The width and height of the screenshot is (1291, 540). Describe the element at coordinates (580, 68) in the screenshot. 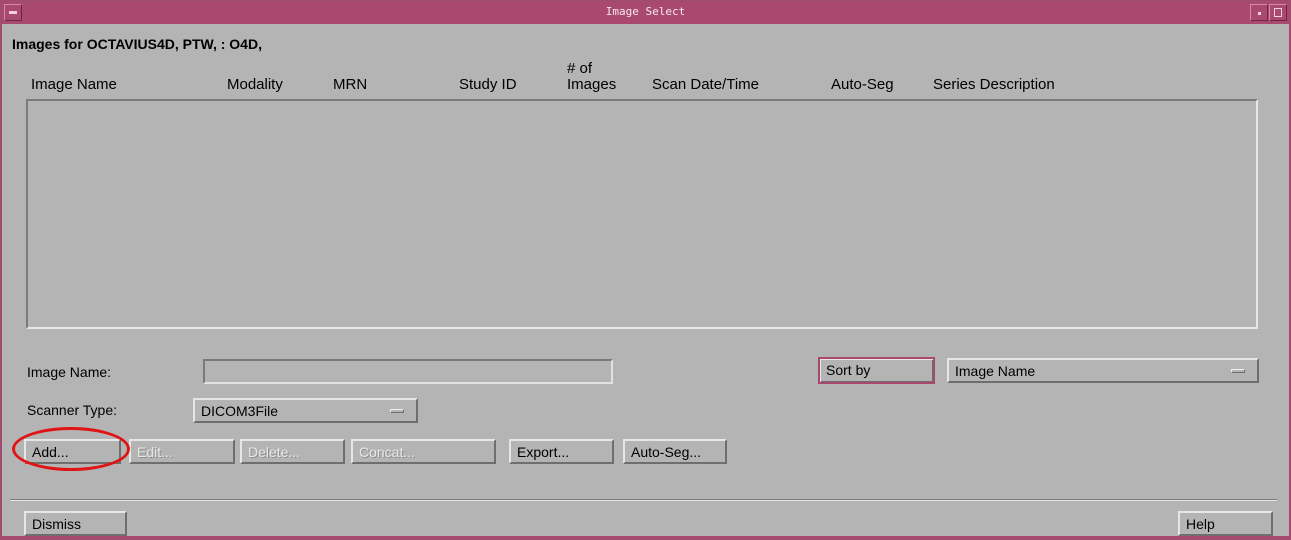

I see `column-header-num-images-line1: # of` at that location.